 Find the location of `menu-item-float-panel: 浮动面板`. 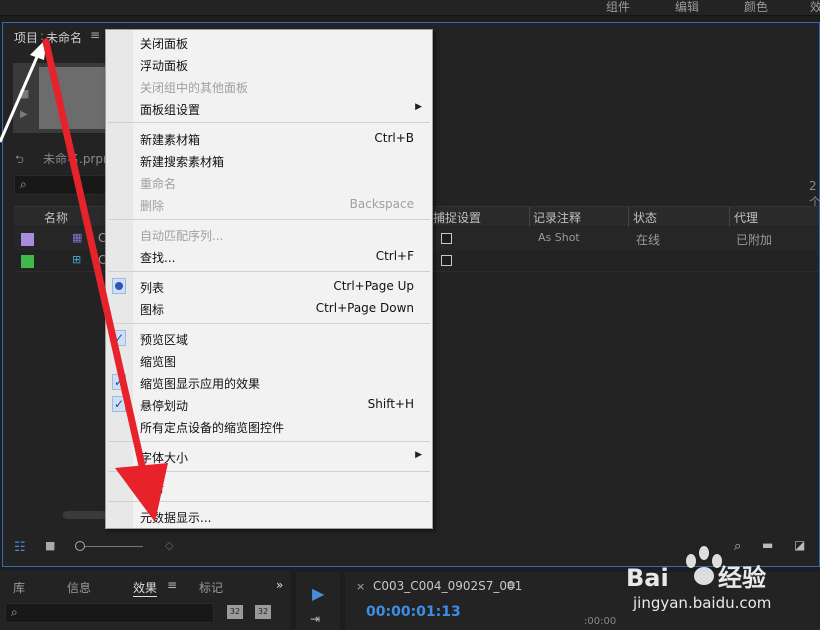

menu-item-float-panel: 浮动面板 is located at coordinates (269, 64).